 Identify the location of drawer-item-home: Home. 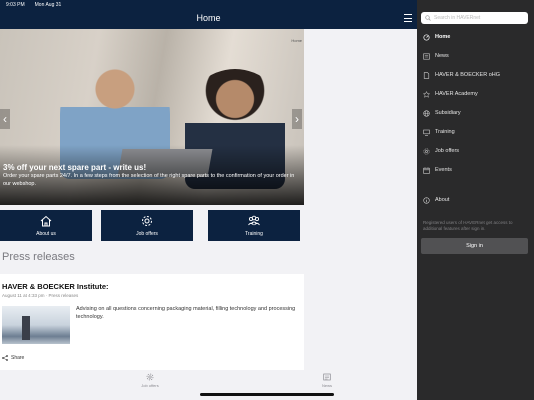
(475, 37).